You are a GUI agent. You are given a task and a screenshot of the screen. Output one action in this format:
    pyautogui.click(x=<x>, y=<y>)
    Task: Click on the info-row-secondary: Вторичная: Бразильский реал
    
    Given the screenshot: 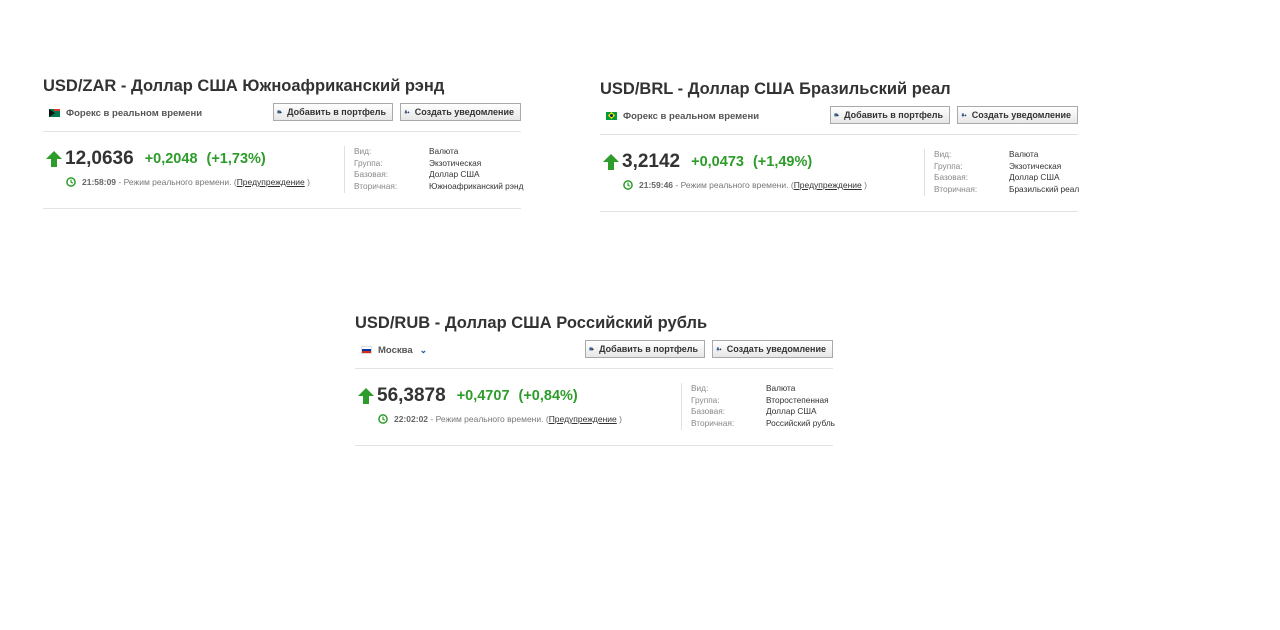 What is the action you would take?
    pyautogui.click(x=1007, y=189)
    